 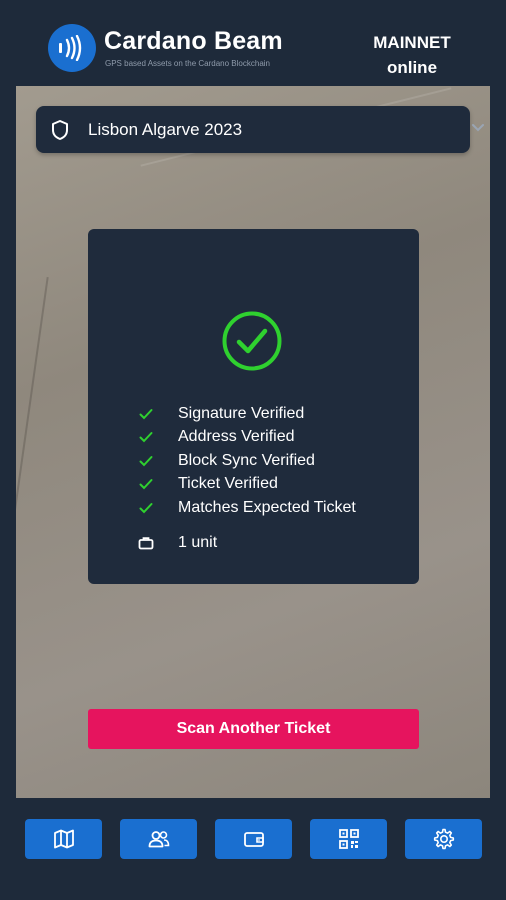 I want to click on ticket-units: 1 unit, so click(x=177, y=543).